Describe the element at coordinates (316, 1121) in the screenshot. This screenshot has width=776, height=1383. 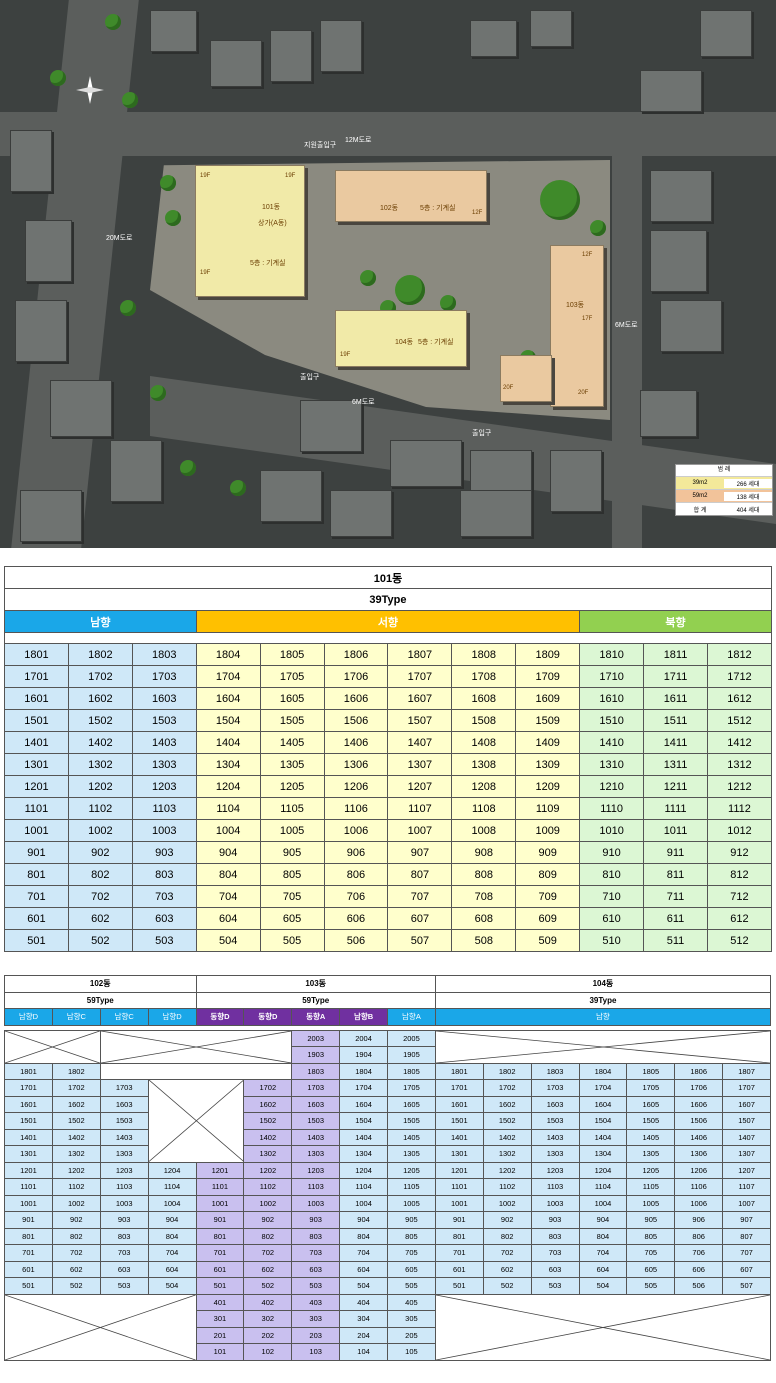
I see `unit-cell: 1503` at that location.